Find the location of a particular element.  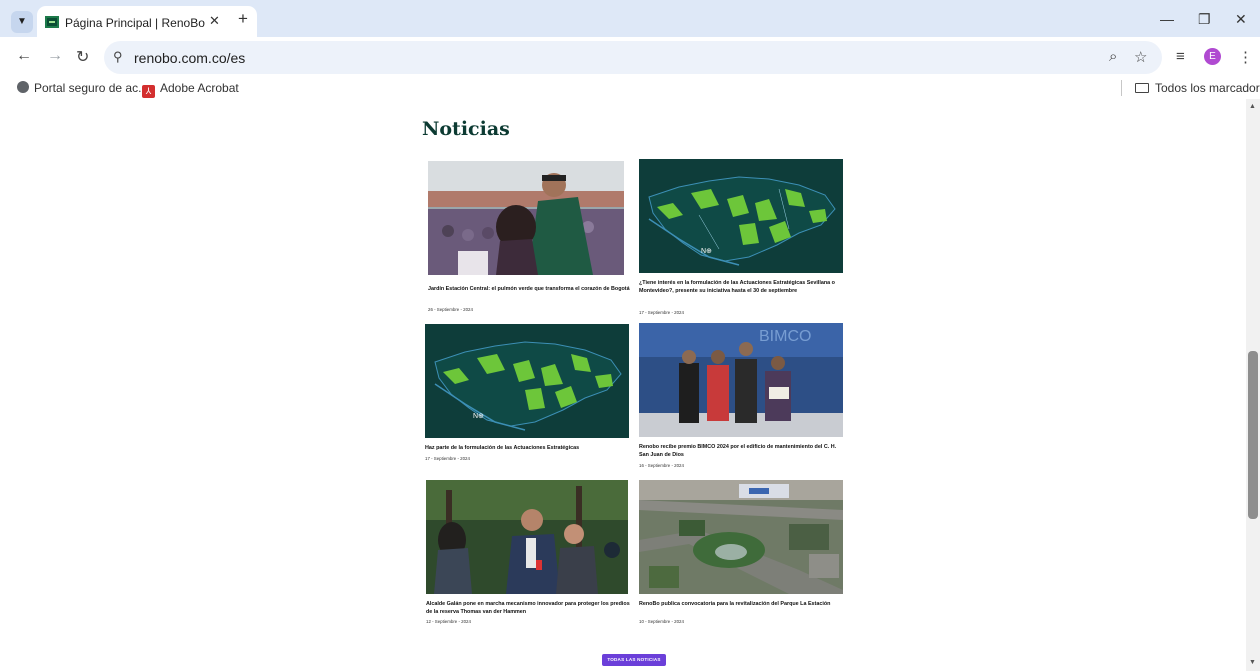

news-date: 12 - Septiembre - 2024 is located at coordinates (448, 621).